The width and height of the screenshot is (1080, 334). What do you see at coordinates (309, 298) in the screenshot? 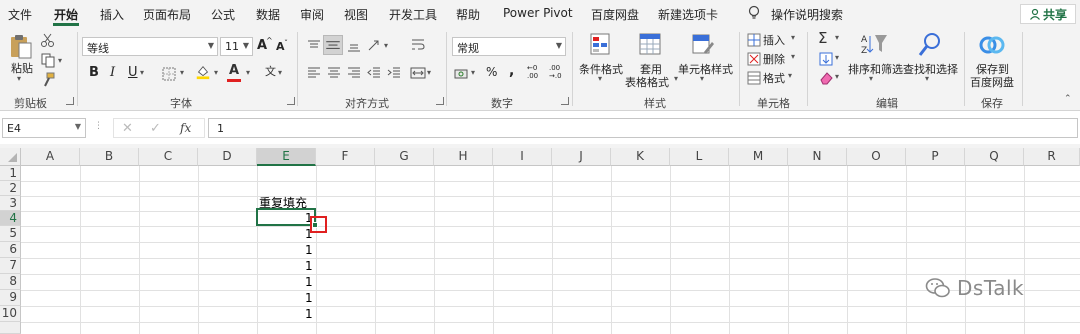
I see `cell-E9: 1` at bounding box center [309, 298].